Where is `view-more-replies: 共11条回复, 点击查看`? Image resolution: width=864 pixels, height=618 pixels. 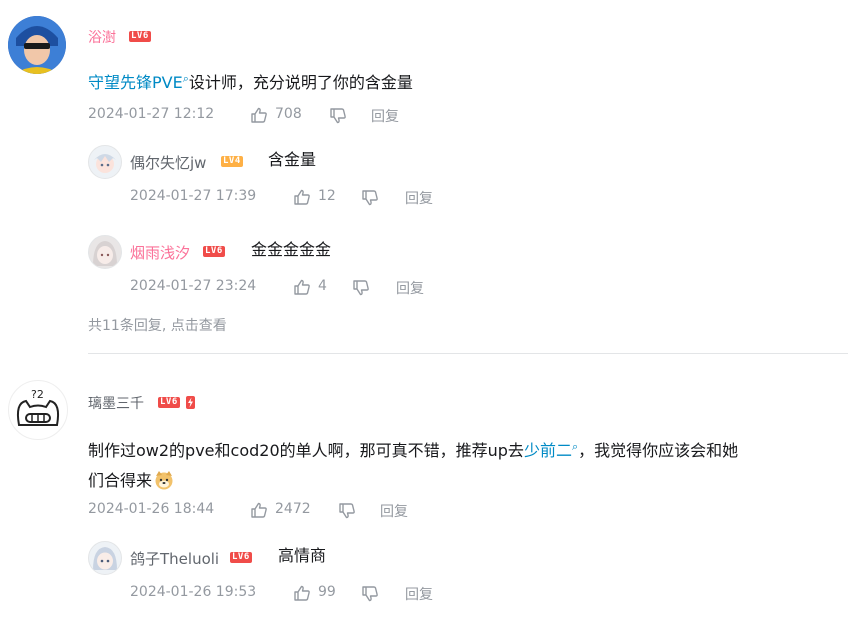 view-more-replies: 共11条回复, 点击查看 is located at coordinates (157, 325).